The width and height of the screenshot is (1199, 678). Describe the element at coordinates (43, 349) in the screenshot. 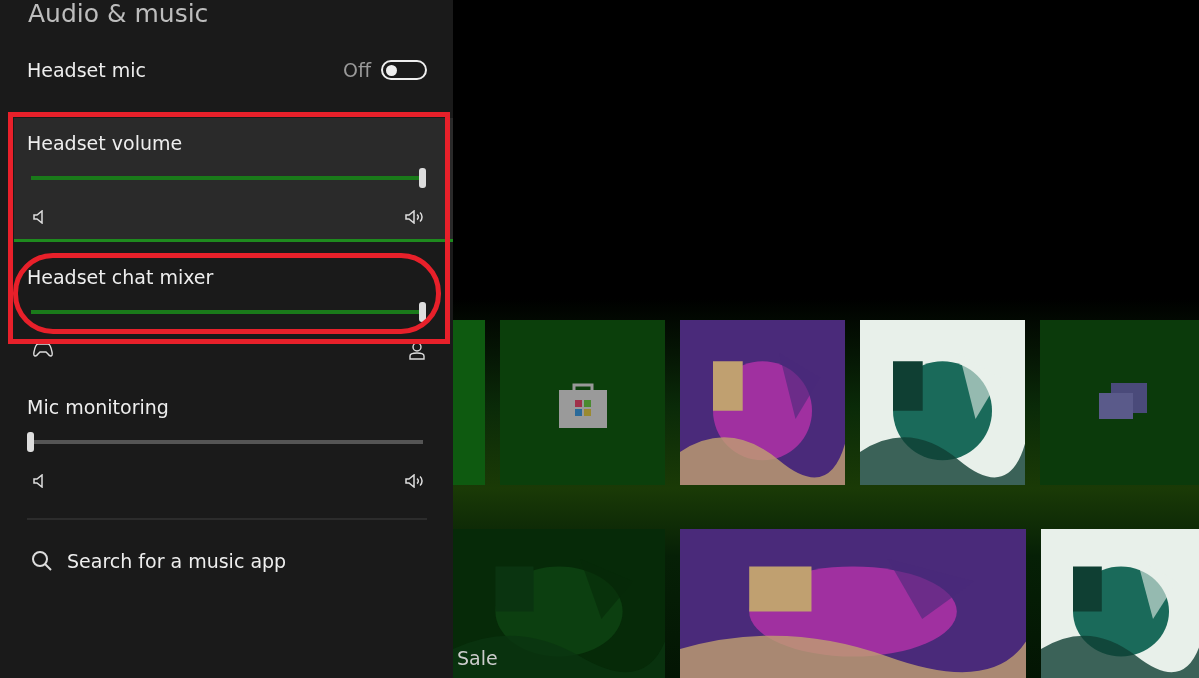

I see `controller-icon` at that location.